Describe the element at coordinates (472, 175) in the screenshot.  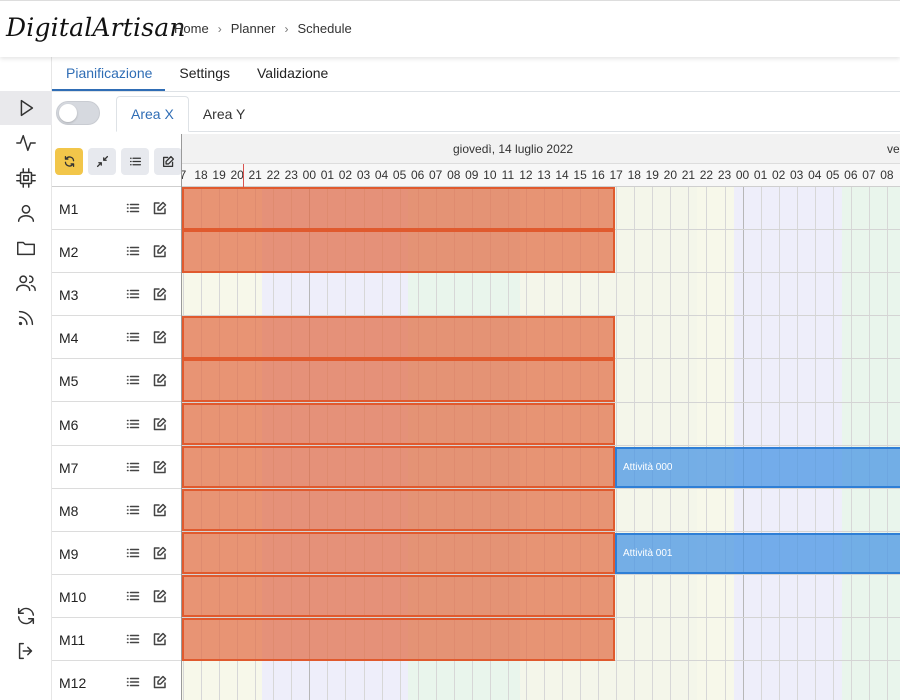
I see `hour-label: 09` at that location.